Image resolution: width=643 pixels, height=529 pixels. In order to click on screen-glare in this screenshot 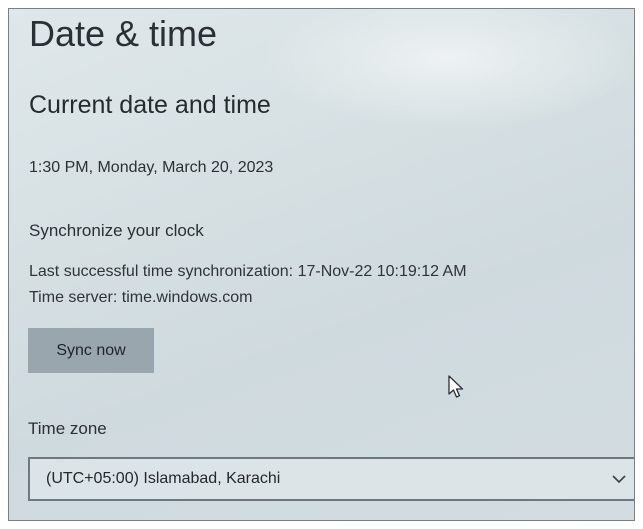, I will do `click(446, 69)`.